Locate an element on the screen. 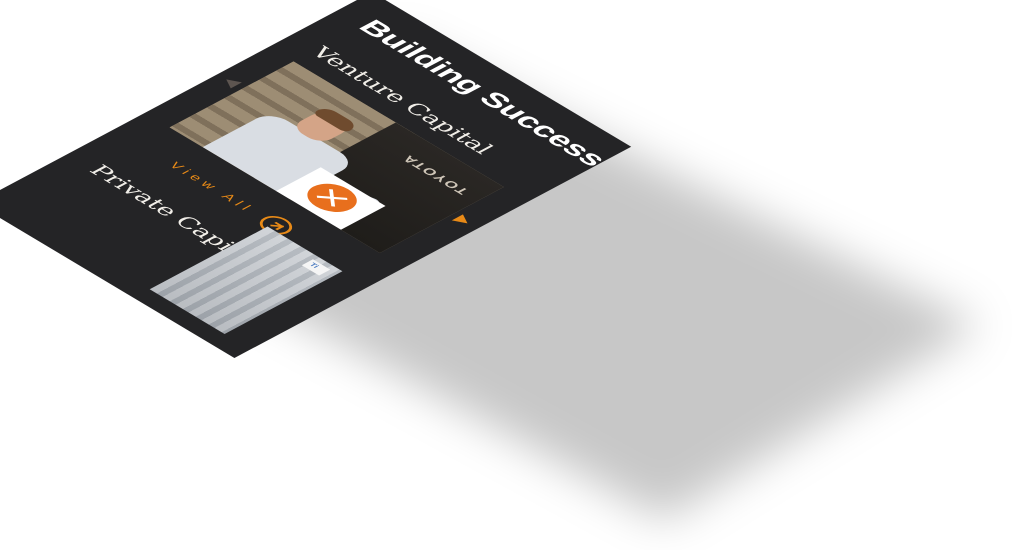 The image size is (1024, 550). machine-label: TOYOTA is located at coordinates (434, 174).